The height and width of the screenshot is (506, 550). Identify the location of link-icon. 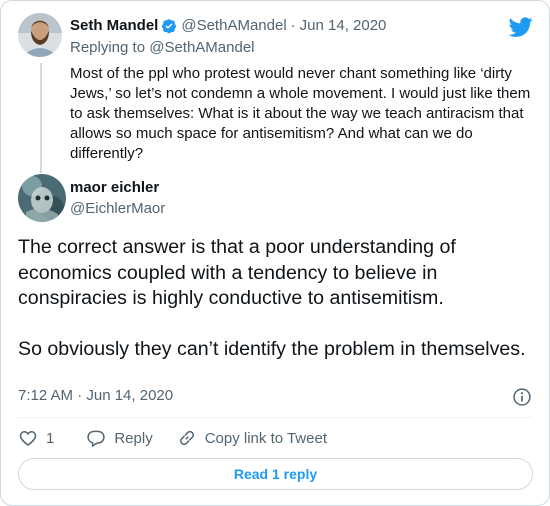
(186, 438).